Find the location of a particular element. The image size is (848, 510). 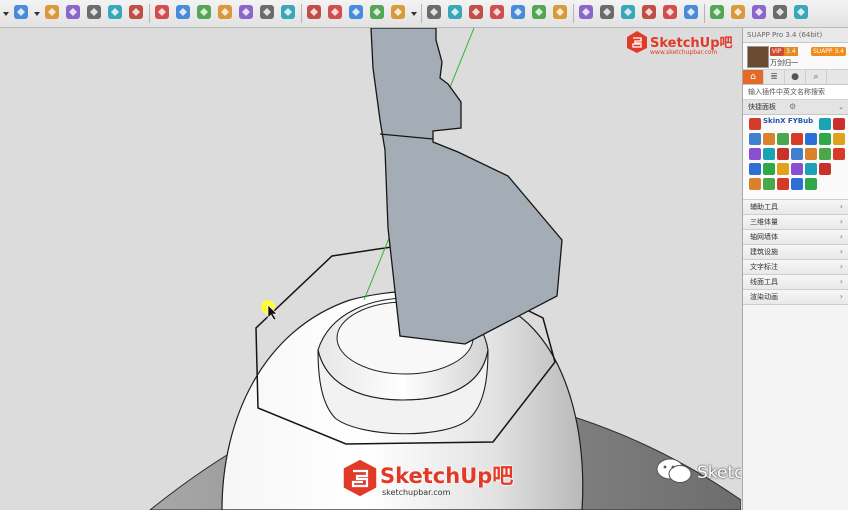

components-icon is located at coordinates (336, 13).